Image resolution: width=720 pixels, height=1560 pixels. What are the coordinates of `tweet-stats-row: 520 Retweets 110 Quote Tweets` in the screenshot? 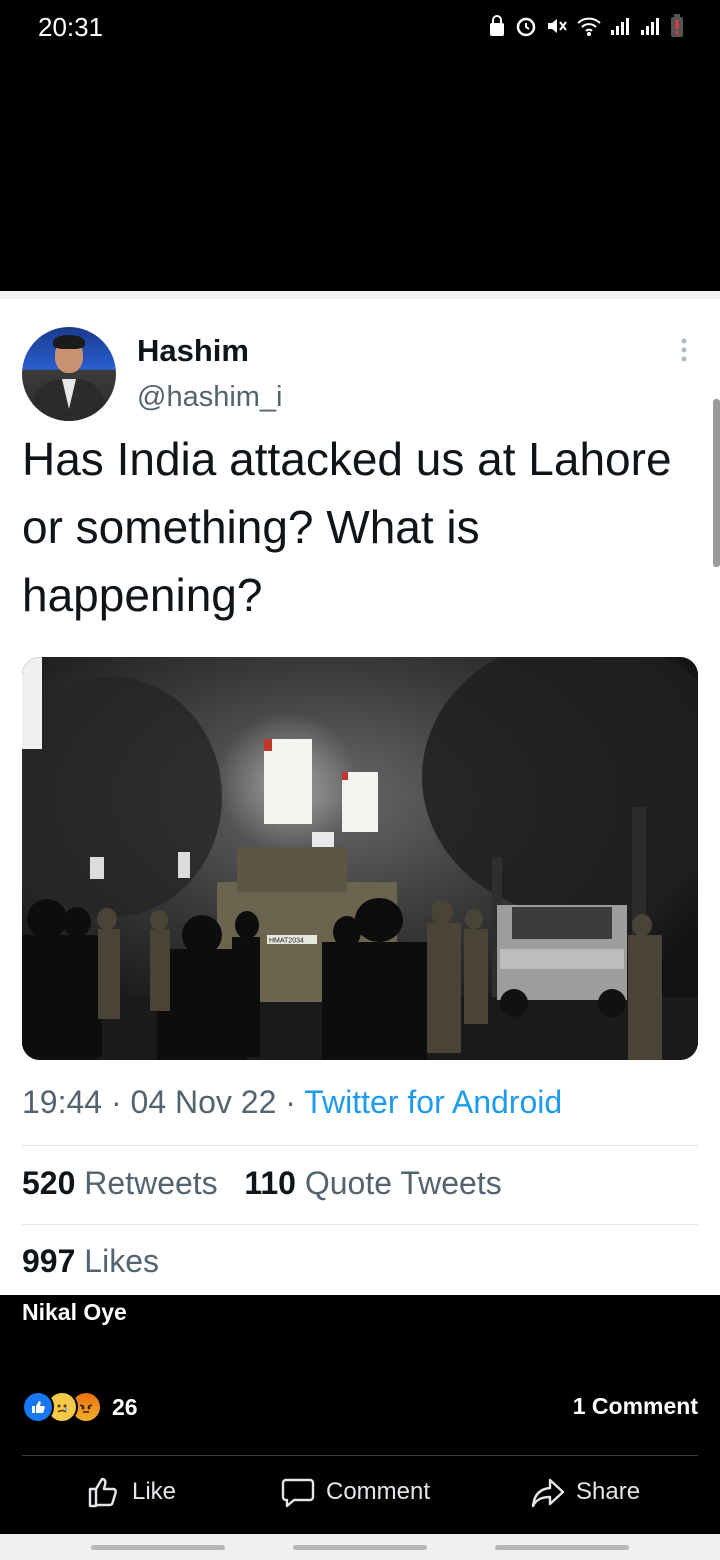 It's located at (262, 1183).